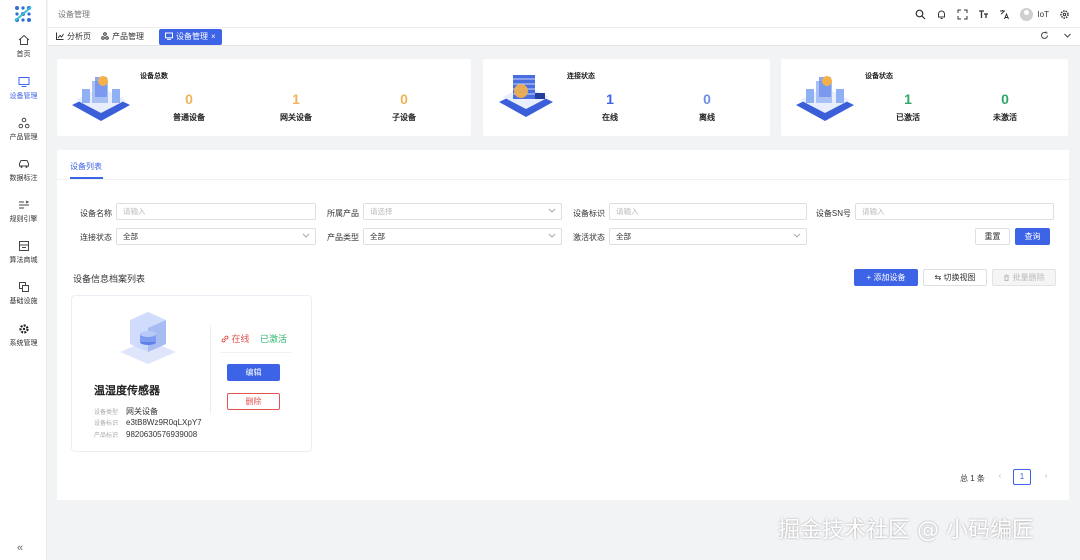 The height and width of the screenshot is (560, 1080). I want to click on batch-delete-button: 批量删除, so click(1024, 277).